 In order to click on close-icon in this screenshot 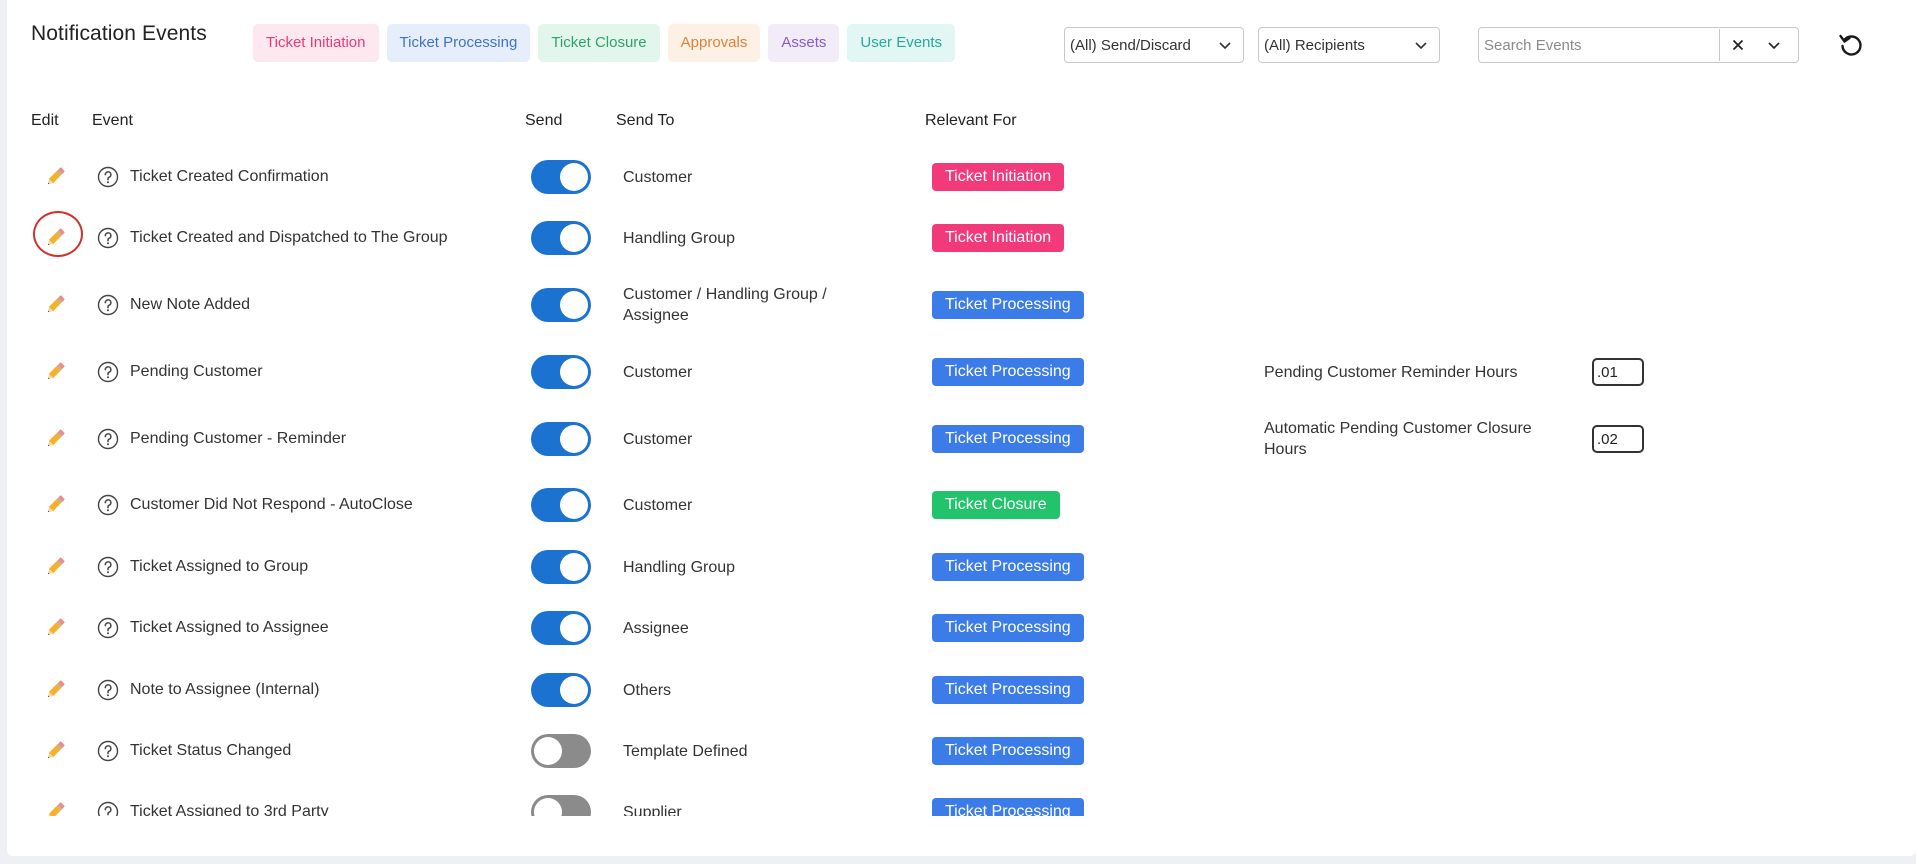, I will do `click(1738, 45)`.